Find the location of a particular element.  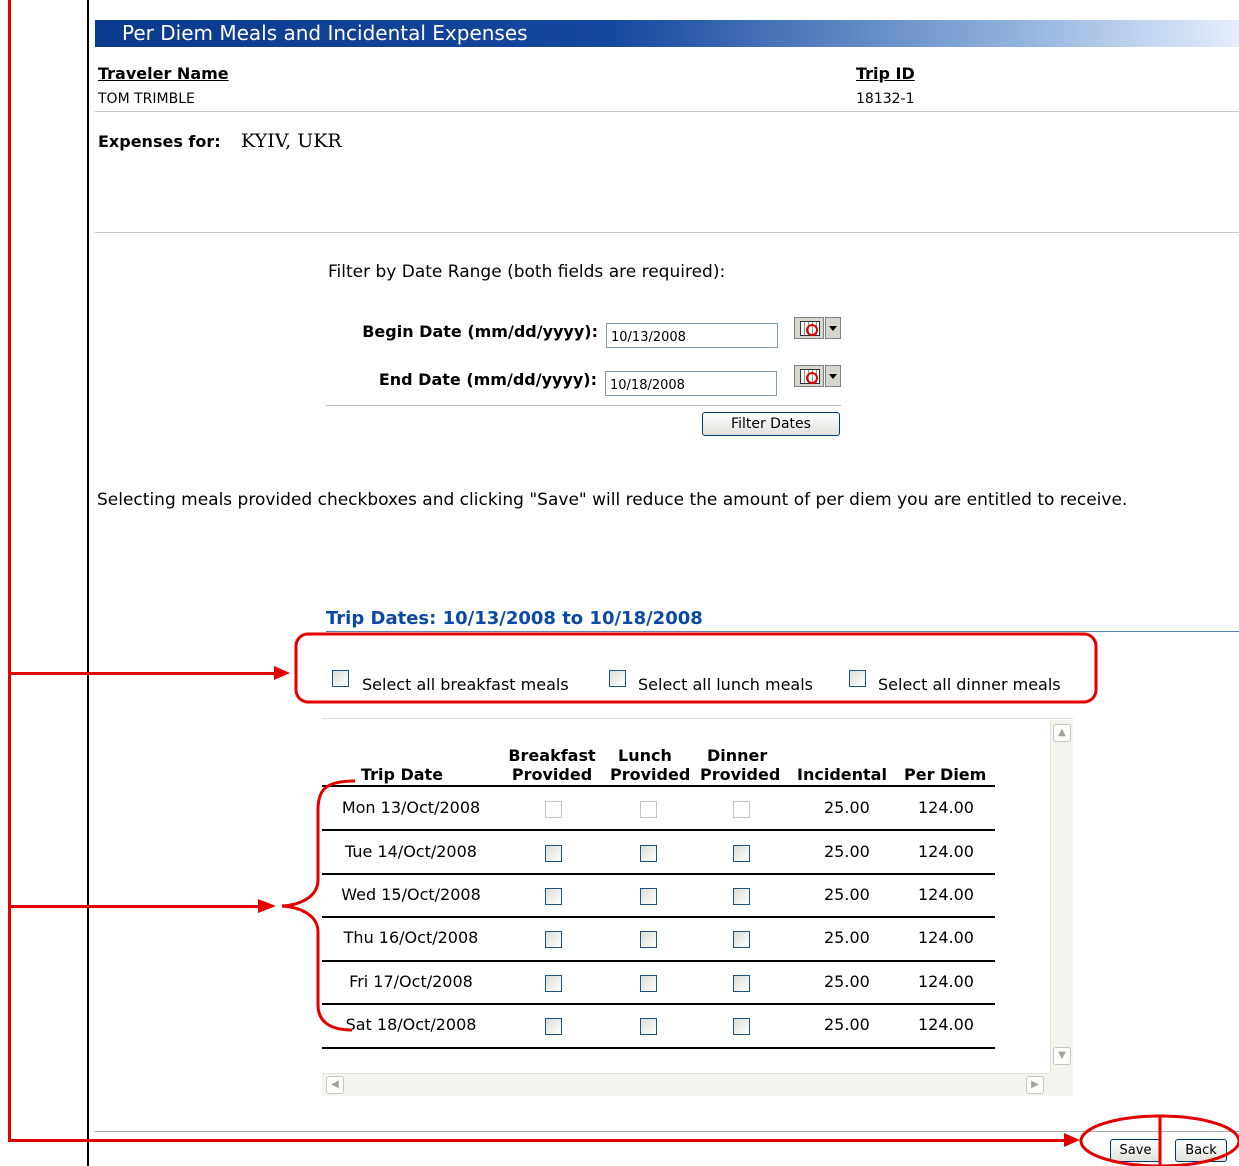

annotation-select-all-box is located at coordinates (696, 668).